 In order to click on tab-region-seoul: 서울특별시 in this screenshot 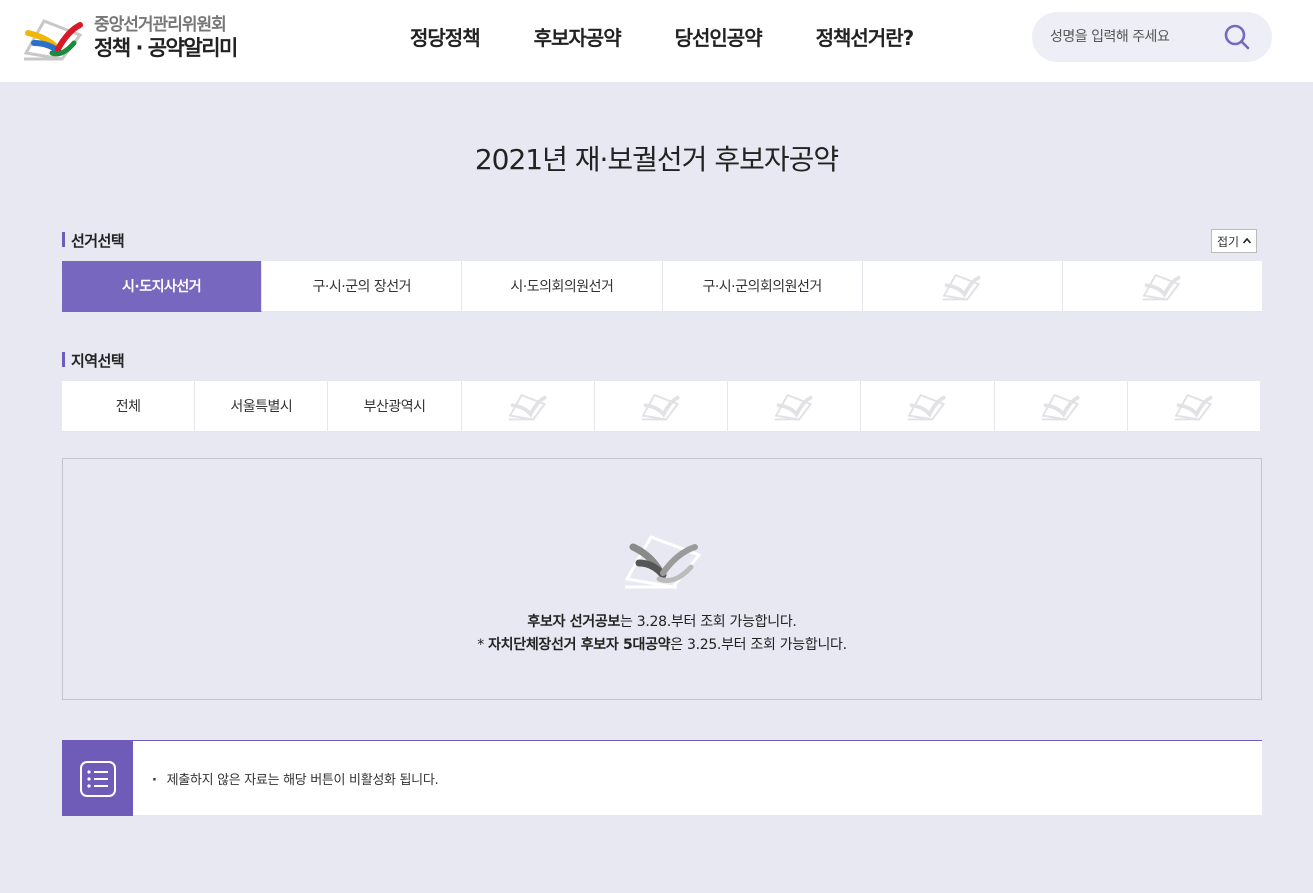, I will do `click(262, 406)`.